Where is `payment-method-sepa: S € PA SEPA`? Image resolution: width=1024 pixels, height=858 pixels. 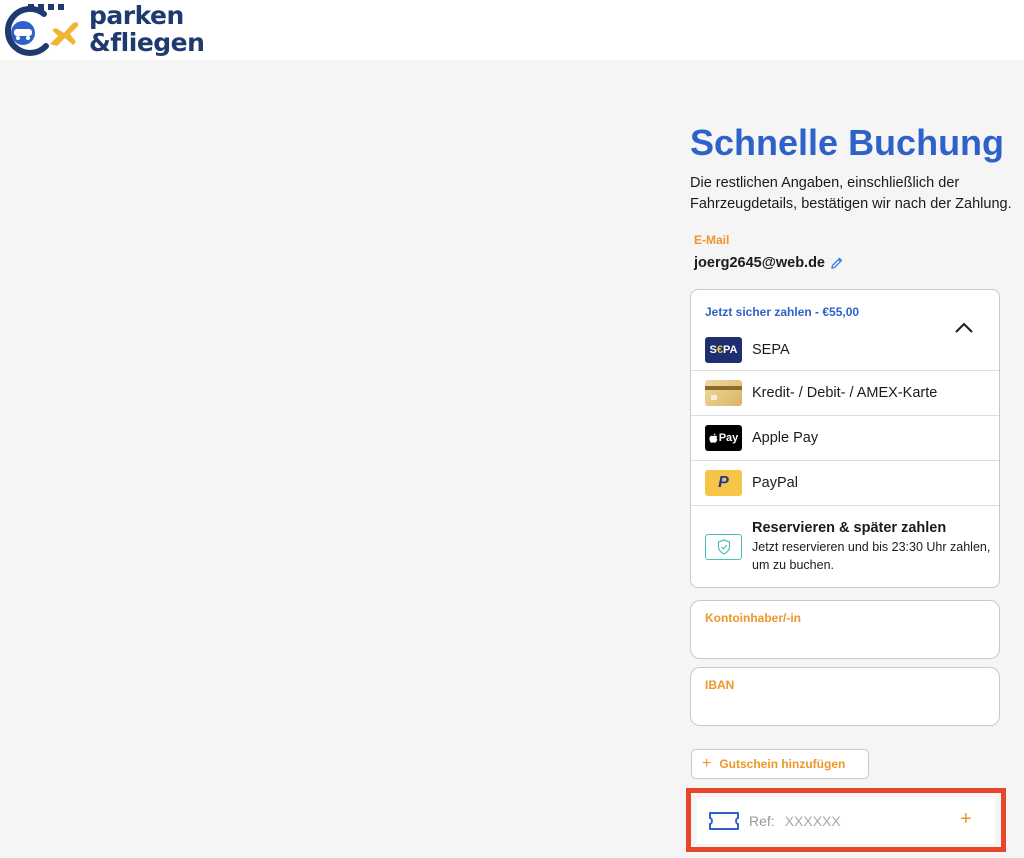
payment-method-sepa: S € PA SEPA is located at coordinates (845, 350).